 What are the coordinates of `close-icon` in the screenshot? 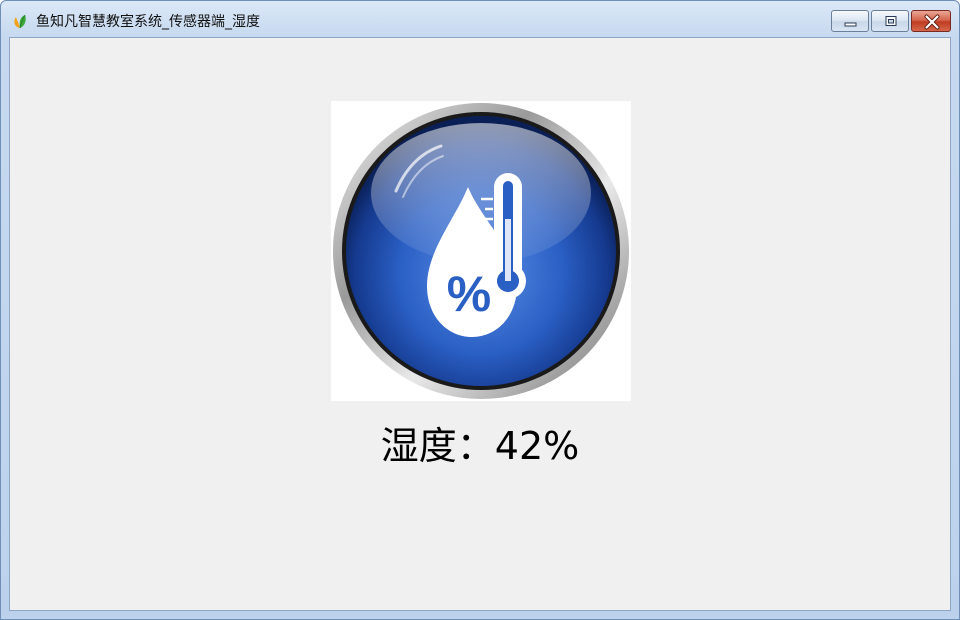 It's located at (932, 22).